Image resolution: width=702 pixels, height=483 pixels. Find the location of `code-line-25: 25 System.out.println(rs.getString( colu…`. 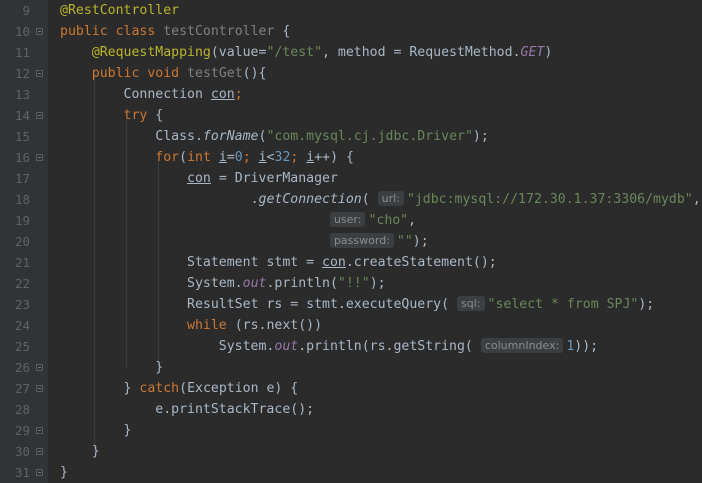

code-line-25: 25 System.out.println(rs.getString( colu… is located at coordinates (351, 346).